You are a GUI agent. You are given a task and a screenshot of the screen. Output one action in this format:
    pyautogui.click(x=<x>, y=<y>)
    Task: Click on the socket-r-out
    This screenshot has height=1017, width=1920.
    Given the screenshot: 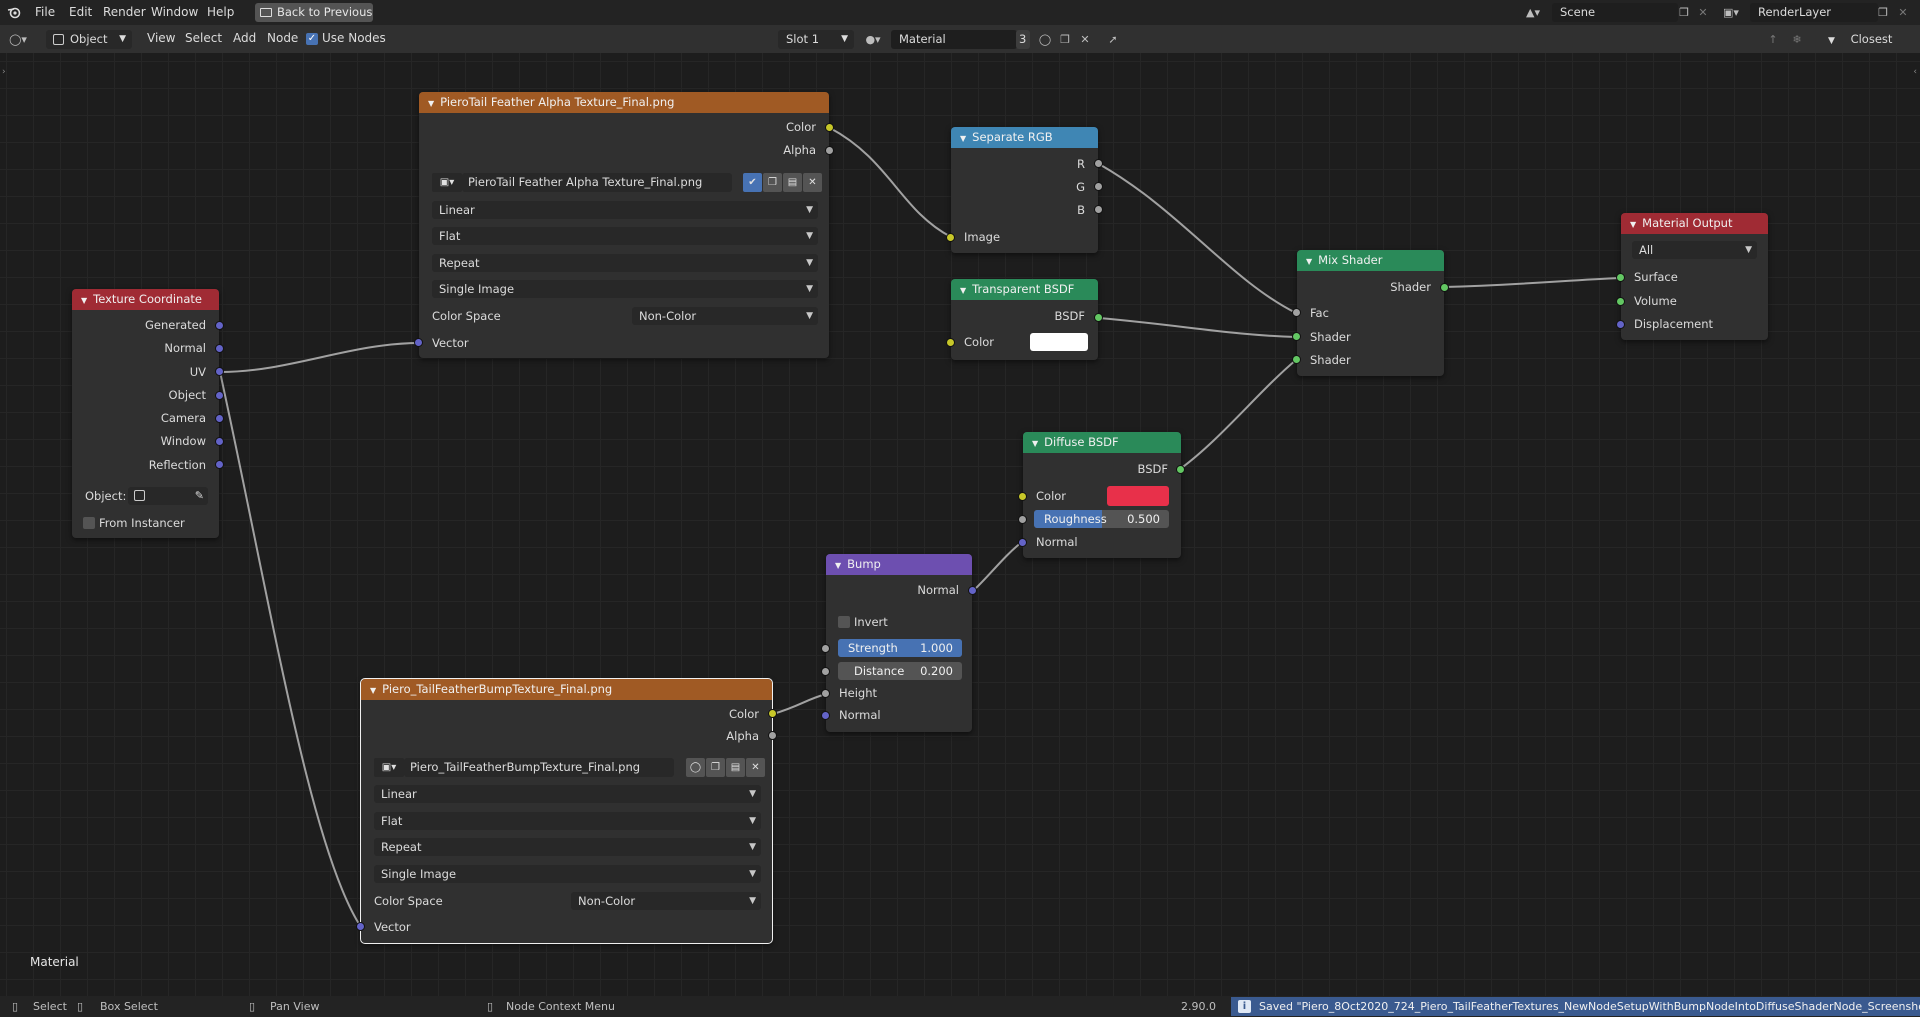 What is the action you would take?
    pyautogui.click(x=1098, y=163)
    